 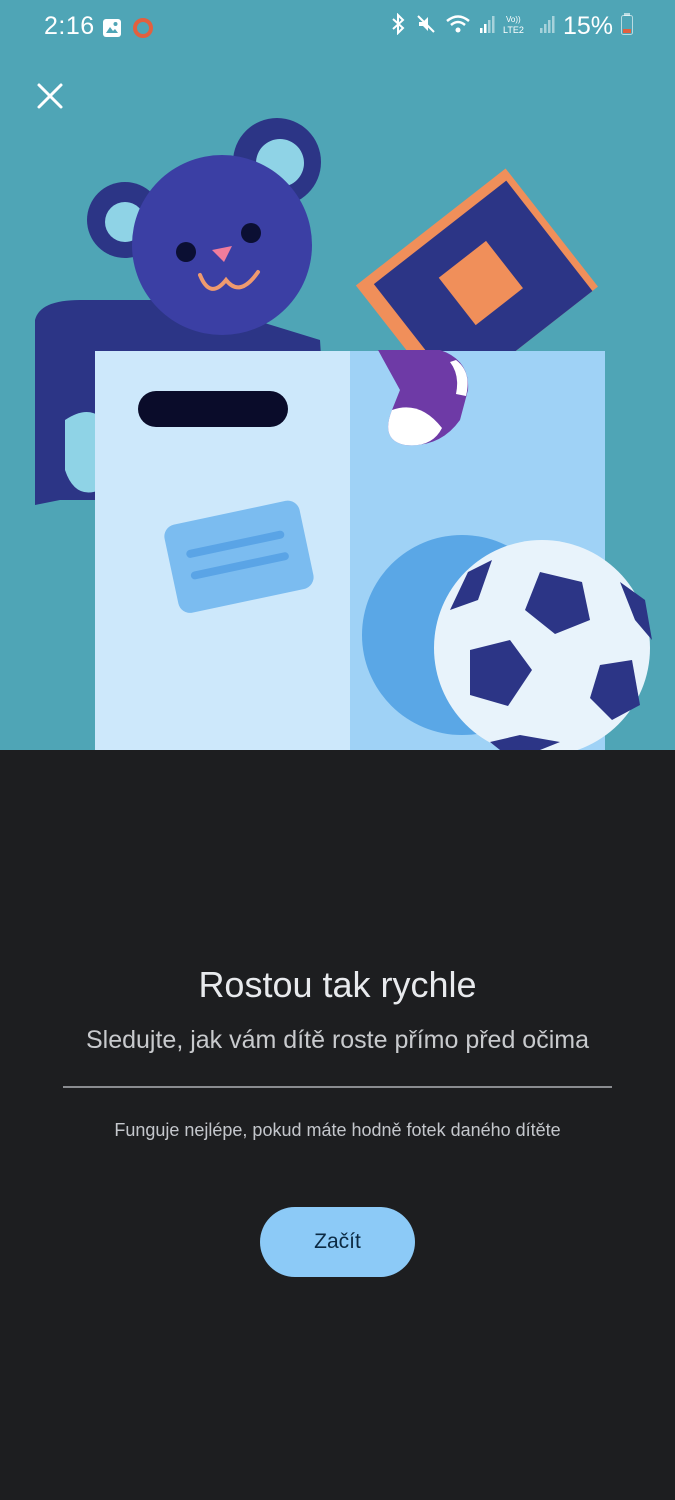 I want to click on mute-icon, so click(x=426, y=26).